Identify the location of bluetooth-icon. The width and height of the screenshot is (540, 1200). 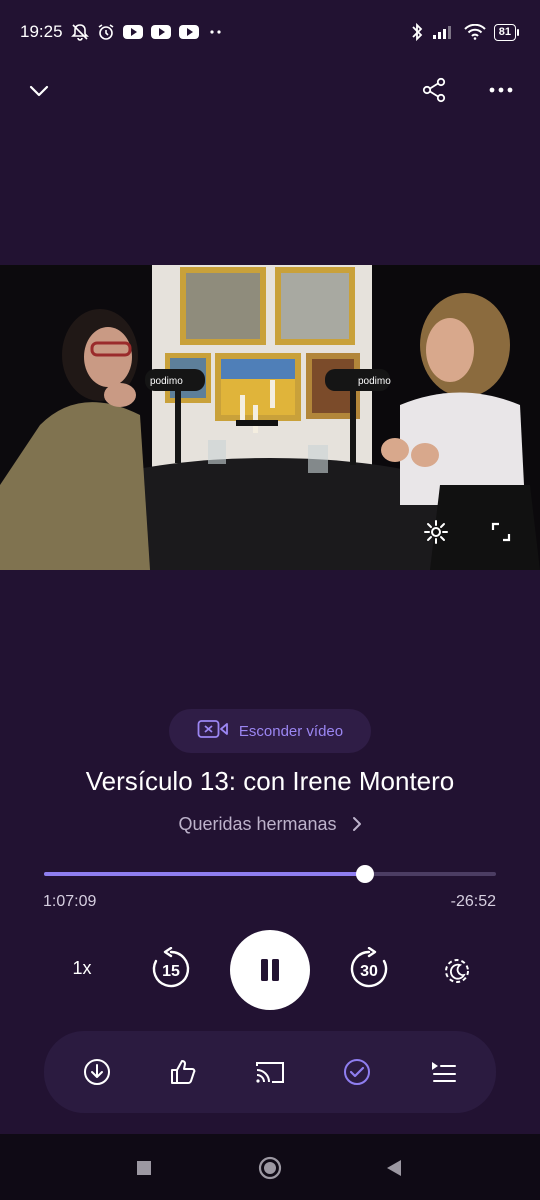
(417, 32).